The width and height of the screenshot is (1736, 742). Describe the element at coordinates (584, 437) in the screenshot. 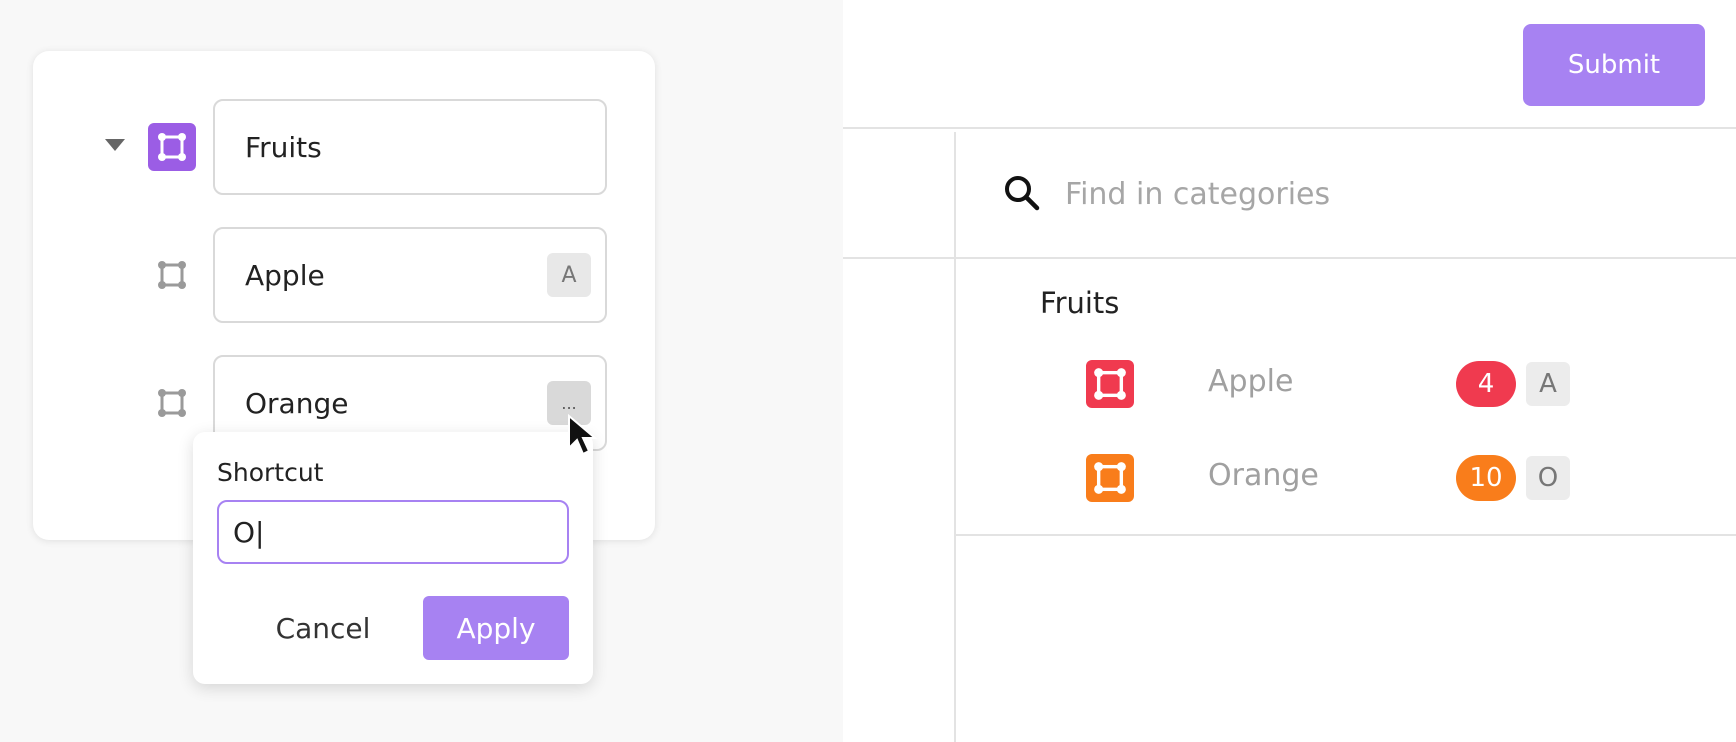

I see `mouse-cursor-icon` at that location.